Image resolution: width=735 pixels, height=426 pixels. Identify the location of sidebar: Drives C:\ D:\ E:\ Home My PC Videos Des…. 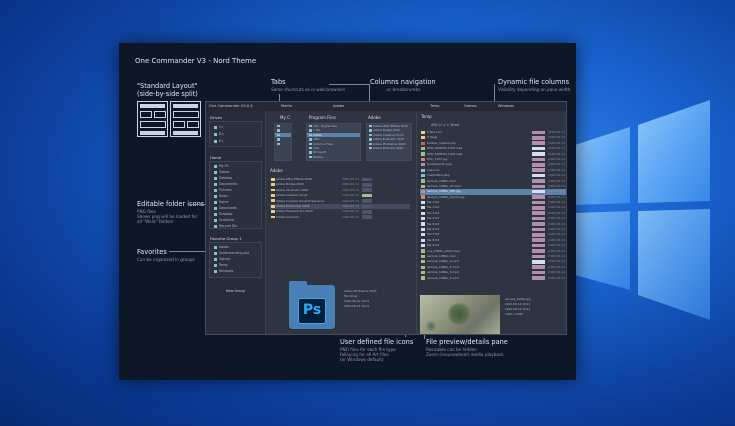
(236, 222).